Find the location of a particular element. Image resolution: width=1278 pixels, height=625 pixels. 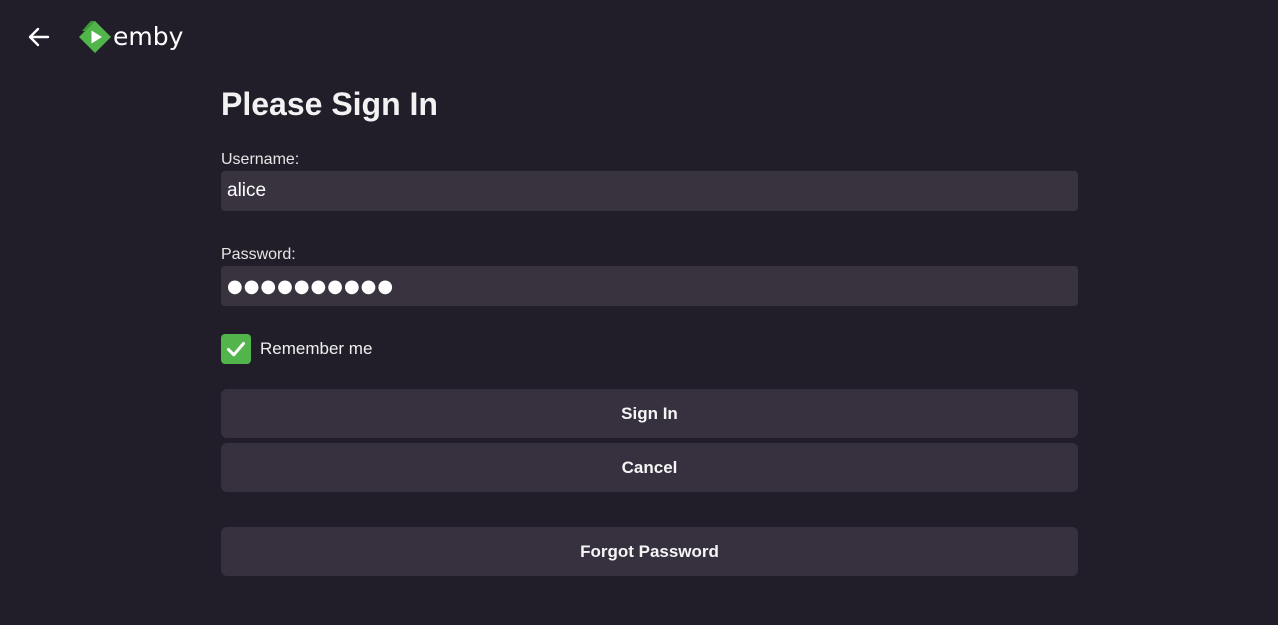

checkmark-icon is located at coordinates (236, 349).